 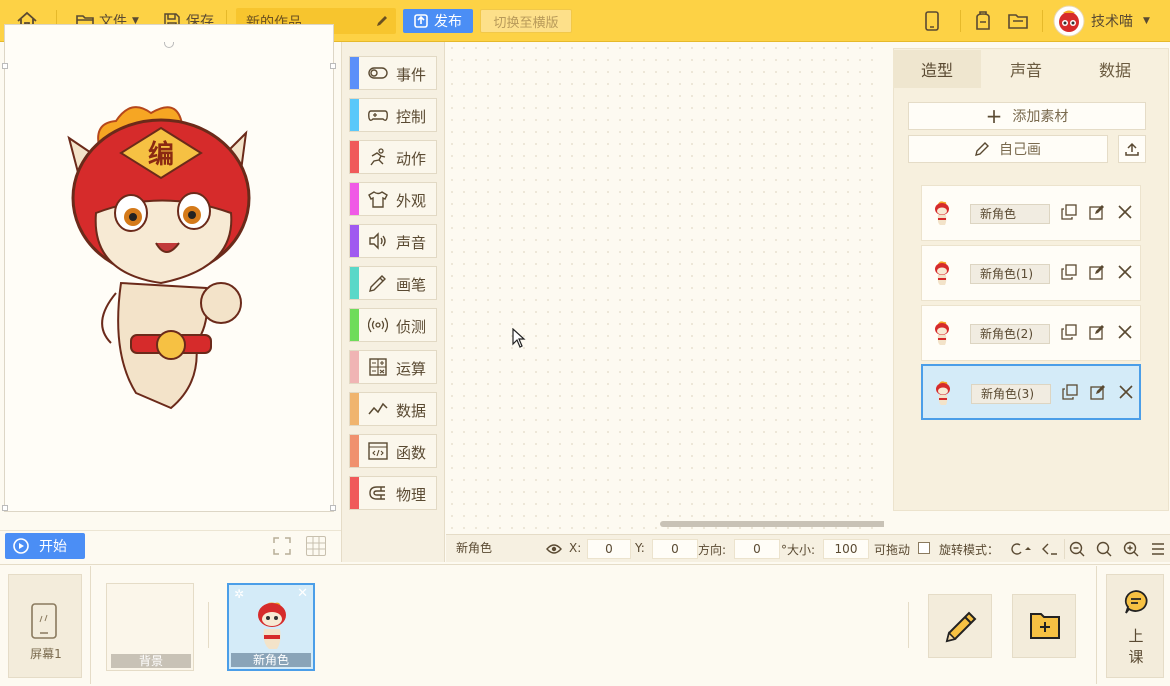 What do you see at coordinates (1077, 549) in the screenshot?
I see `zoom-out-icon` at bounding box center [1077, 549].